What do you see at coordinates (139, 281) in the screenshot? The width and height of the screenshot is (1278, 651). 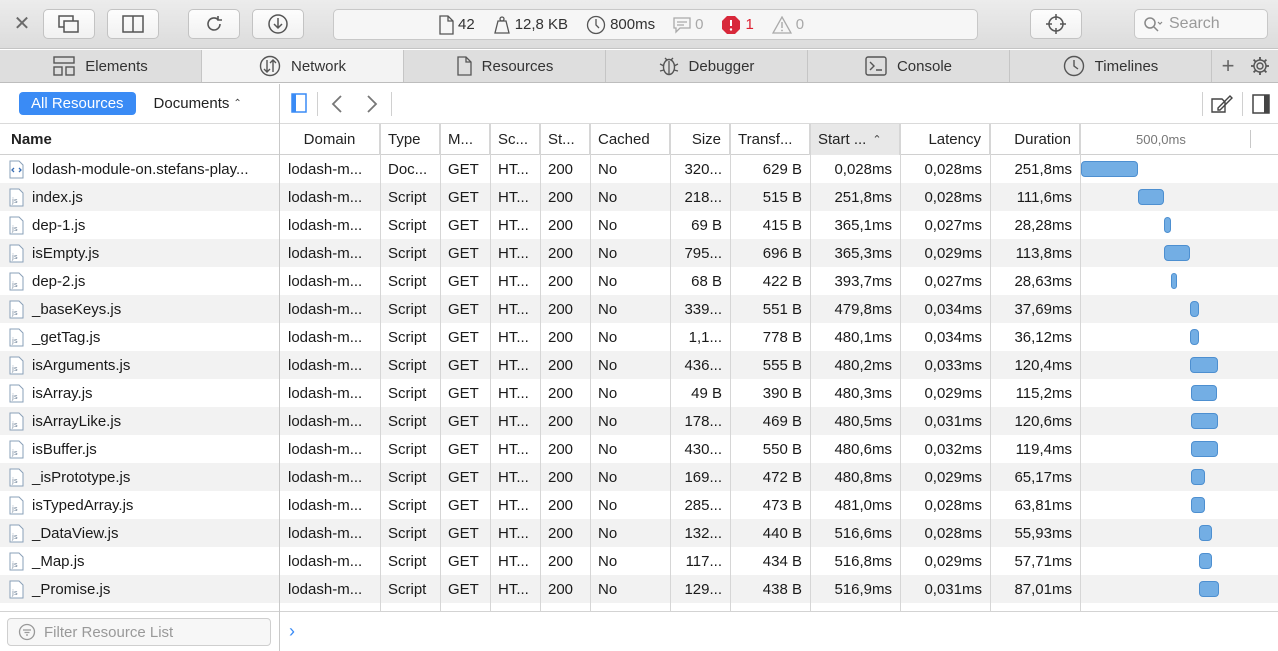 I see `resource-list-item: js dep-2.js` at bounding box center [139, 281].